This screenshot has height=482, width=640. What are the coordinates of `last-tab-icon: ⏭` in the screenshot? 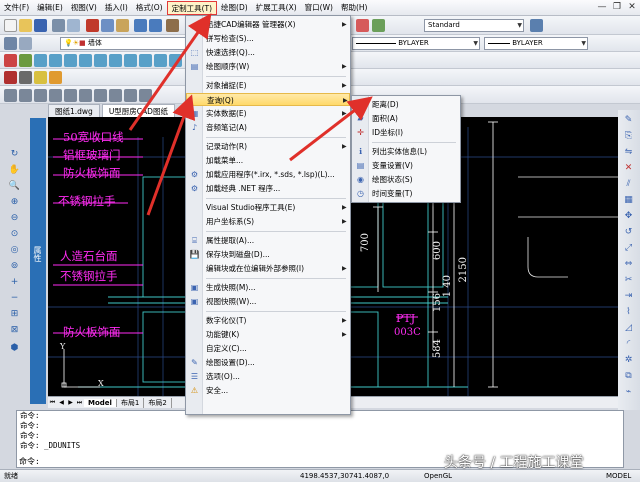 It's located at (79, 403).